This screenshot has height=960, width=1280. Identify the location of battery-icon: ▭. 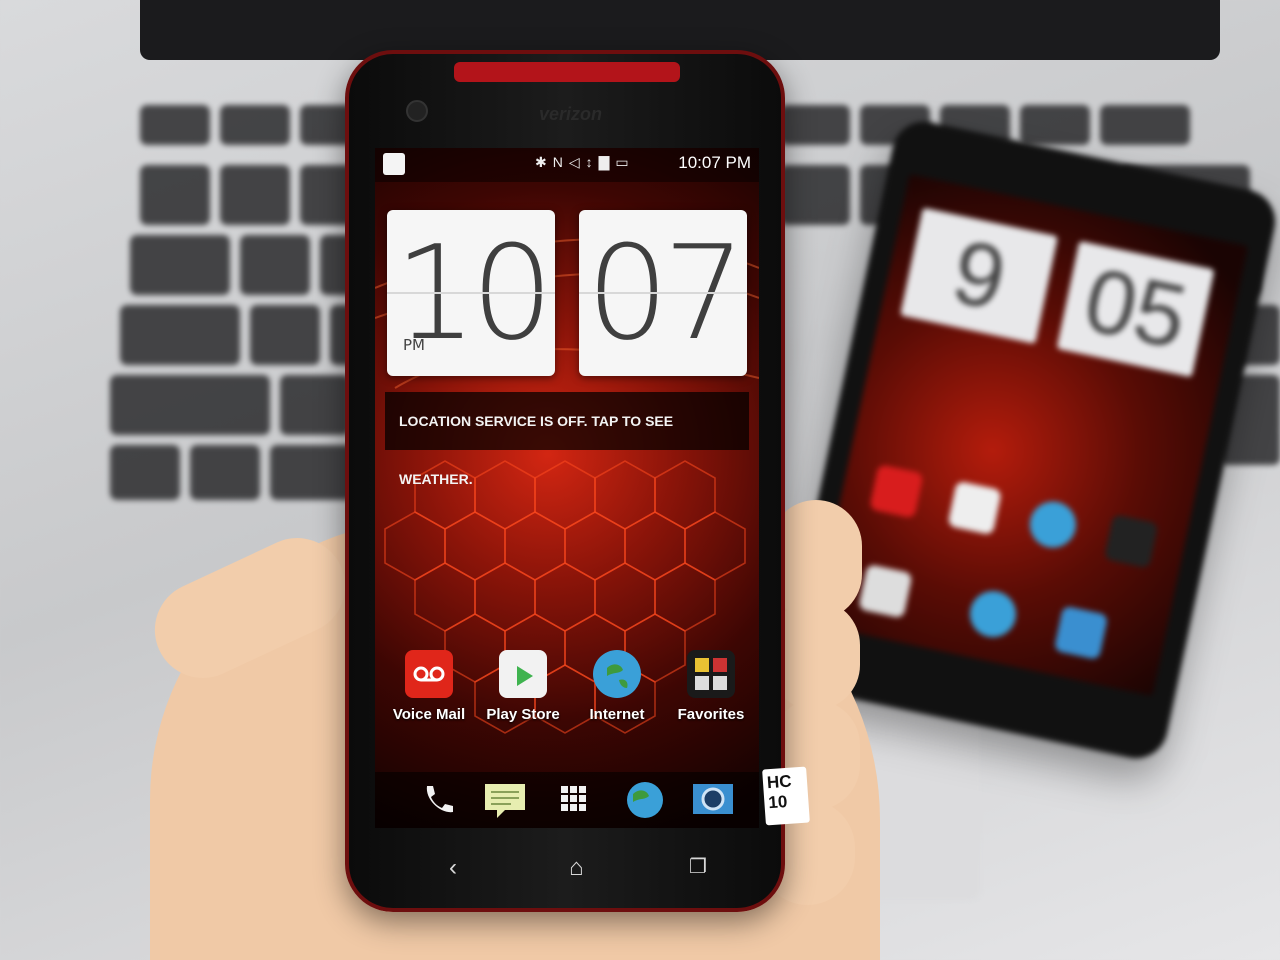
(625, 162).